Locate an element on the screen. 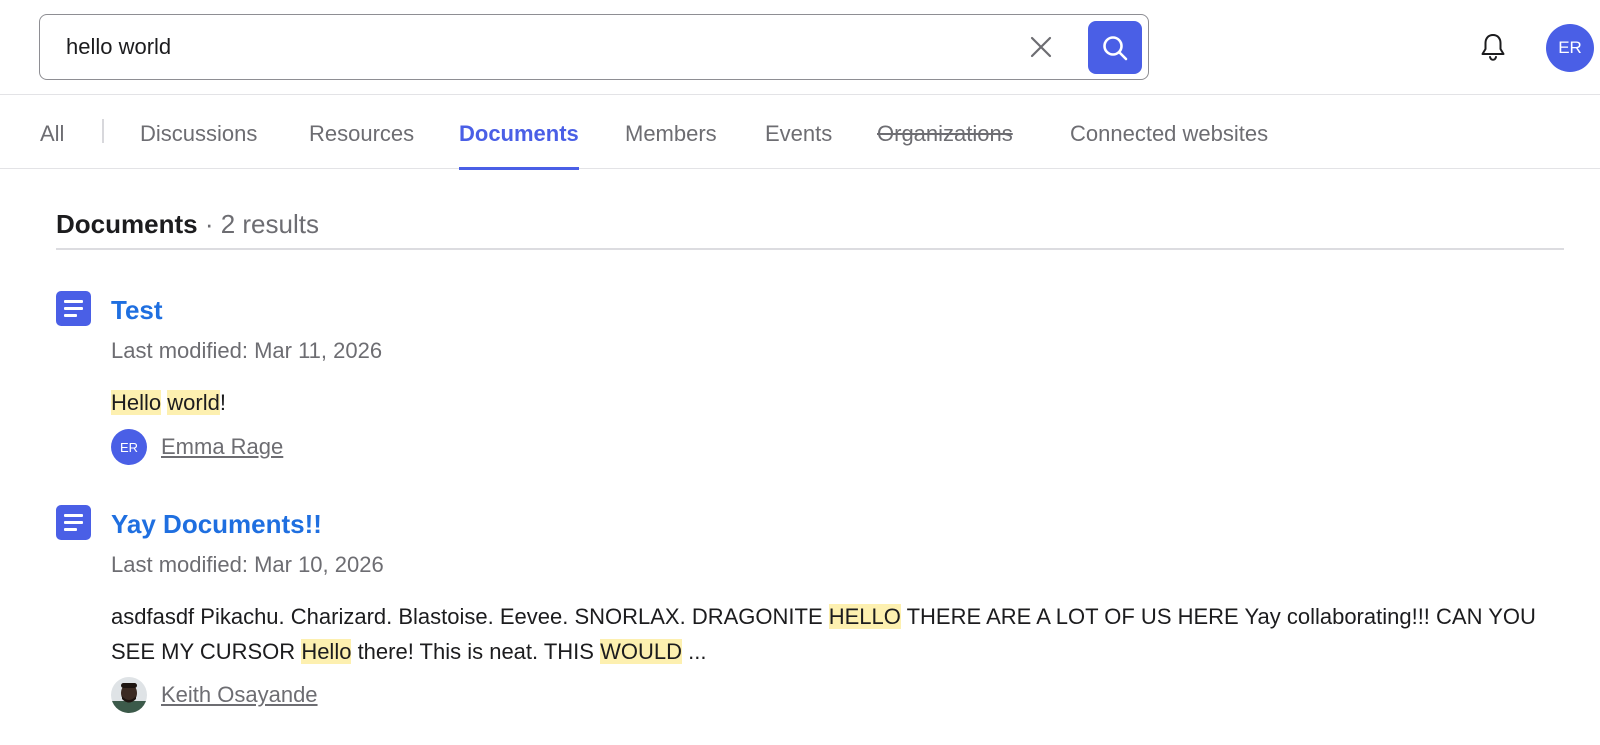  clear-search-button is located at coordinates (1041, 47).